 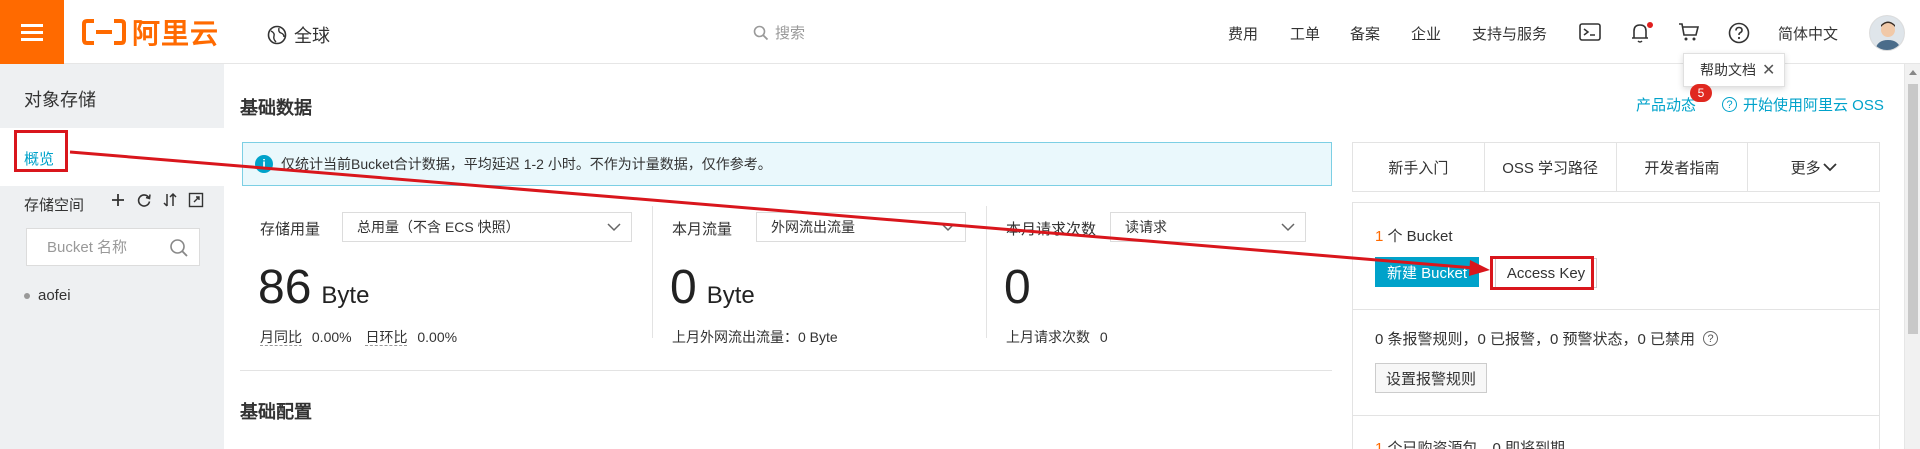 What do you see at coordinates (1051, 229) in the screenshot?
I see `monthly-requests-label: 本月请求次数` at bounding box center [1051, 229].